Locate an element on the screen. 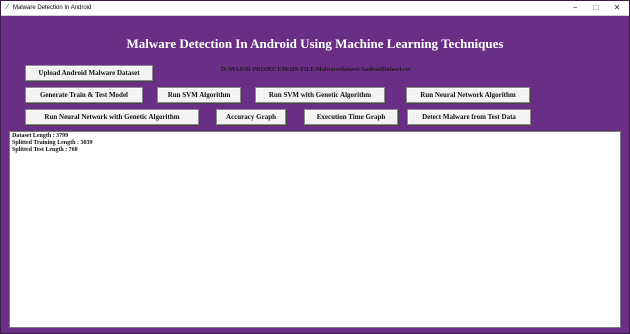 This screenshot has height=334, width=630. maximize-button: □ is located at coordinates (596, 8).